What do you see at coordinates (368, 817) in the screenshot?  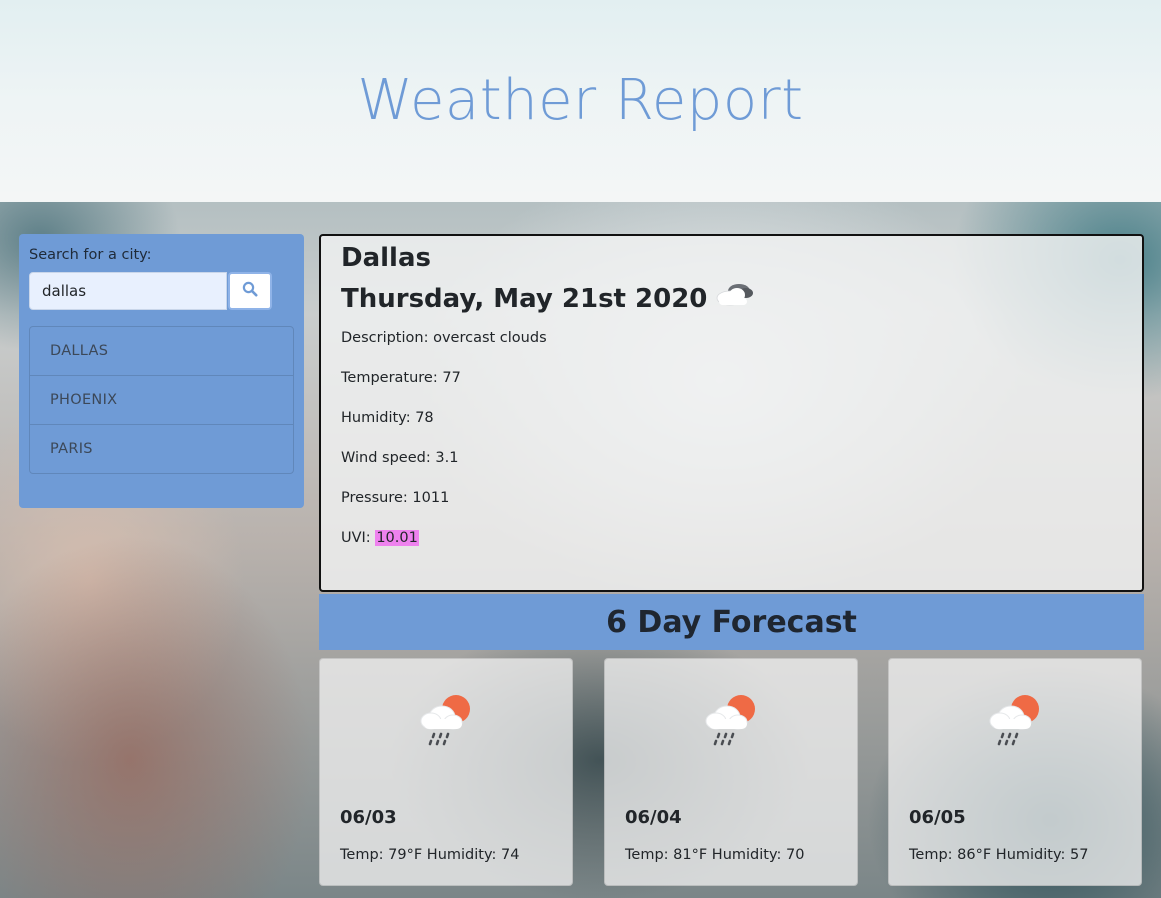 I see `forecast-date: 06/03` at bounding box center [368, 817].